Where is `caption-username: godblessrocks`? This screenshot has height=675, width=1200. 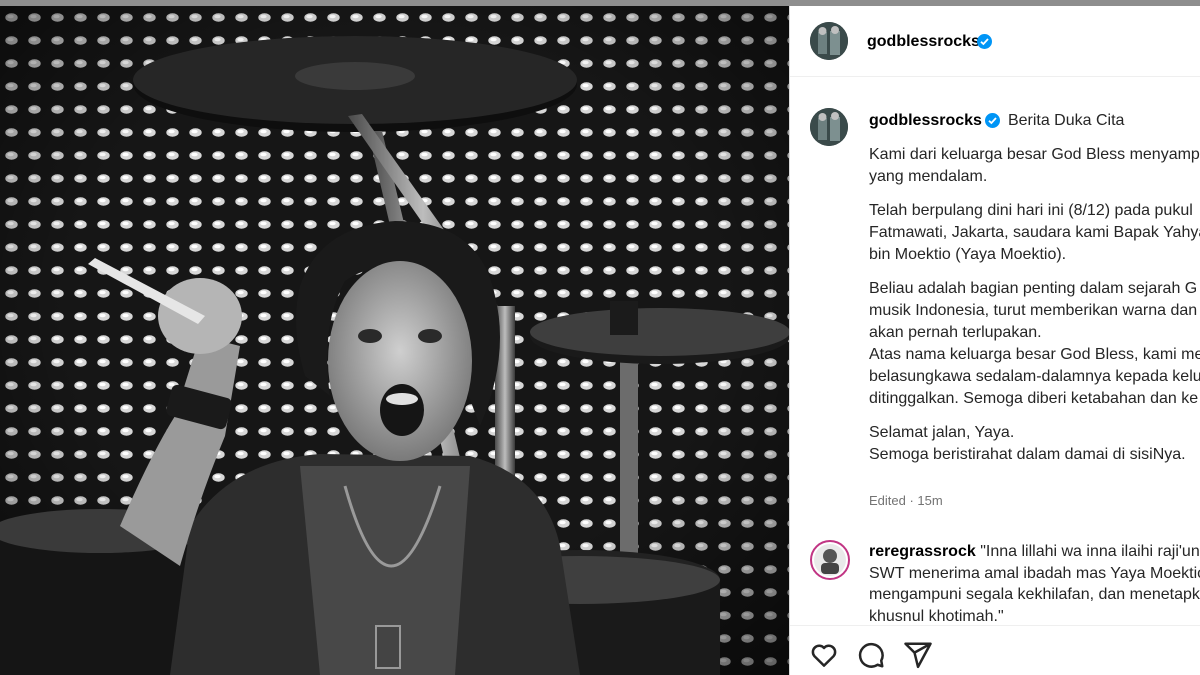
caption-username: godblessrocks is located at coordinates (925, 120).